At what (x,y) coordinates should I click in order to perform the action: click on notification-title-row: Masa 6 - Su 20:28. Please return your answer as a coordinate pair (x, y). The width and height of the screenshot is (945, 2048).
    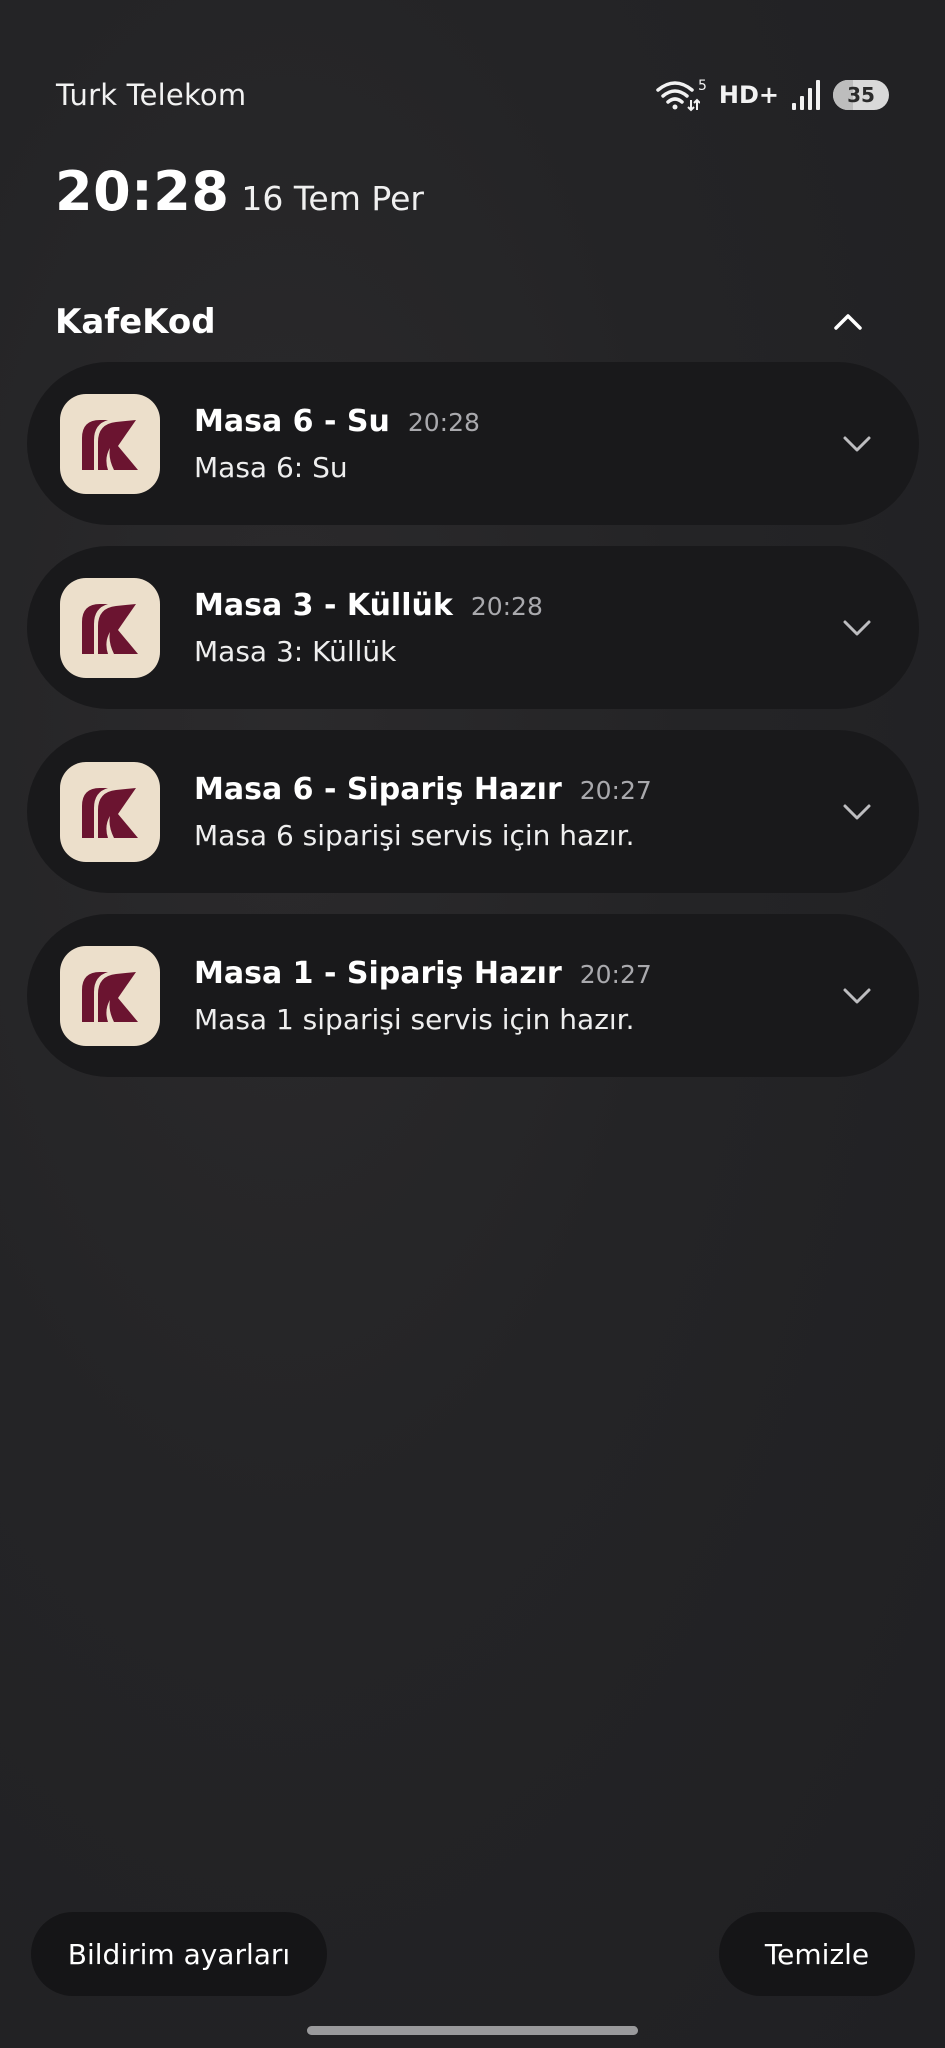
    Looking at the image, I should click on (337, 421).